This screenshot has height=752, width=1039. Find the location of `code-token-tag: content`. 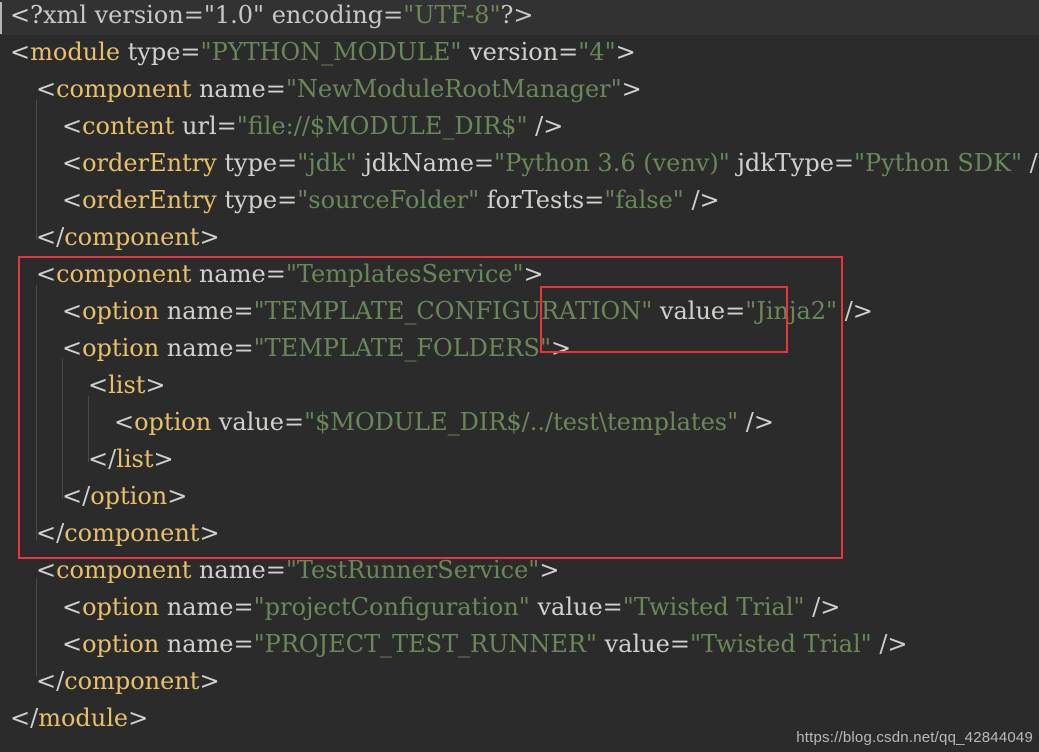

code-token-tag: content is located at coordinates (128, 126).